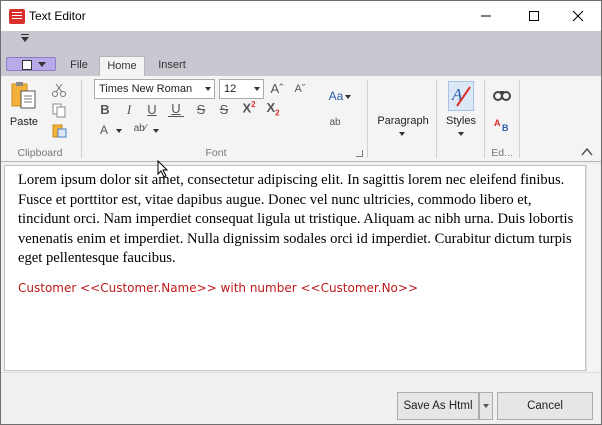 The width and height of the screenshot is (602, 425). I want to click on close-button, so click(578, 16).